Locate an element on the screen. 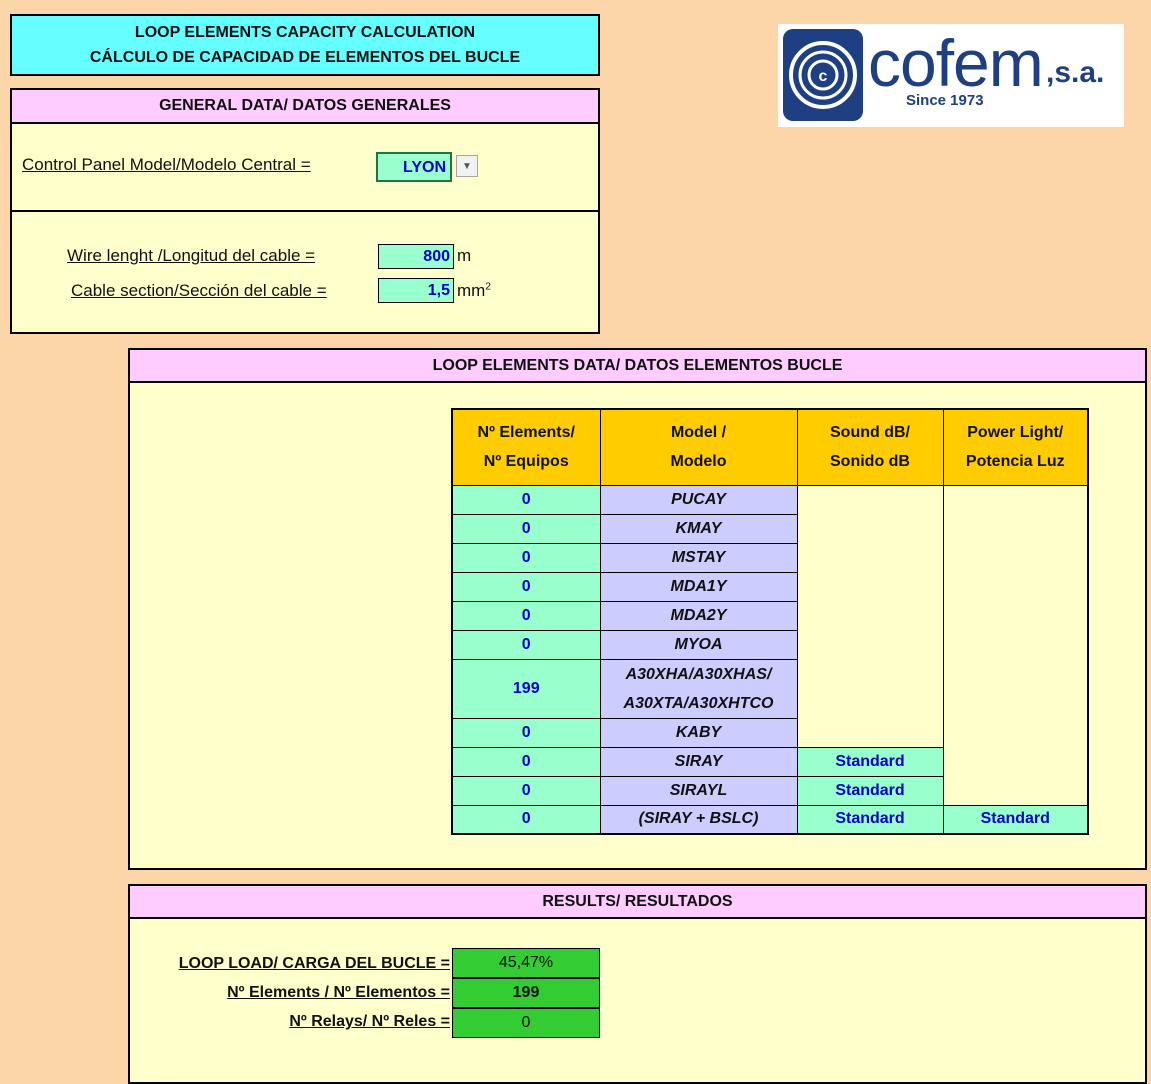  light-cell: Standard is located at coordinates (1015, 819).